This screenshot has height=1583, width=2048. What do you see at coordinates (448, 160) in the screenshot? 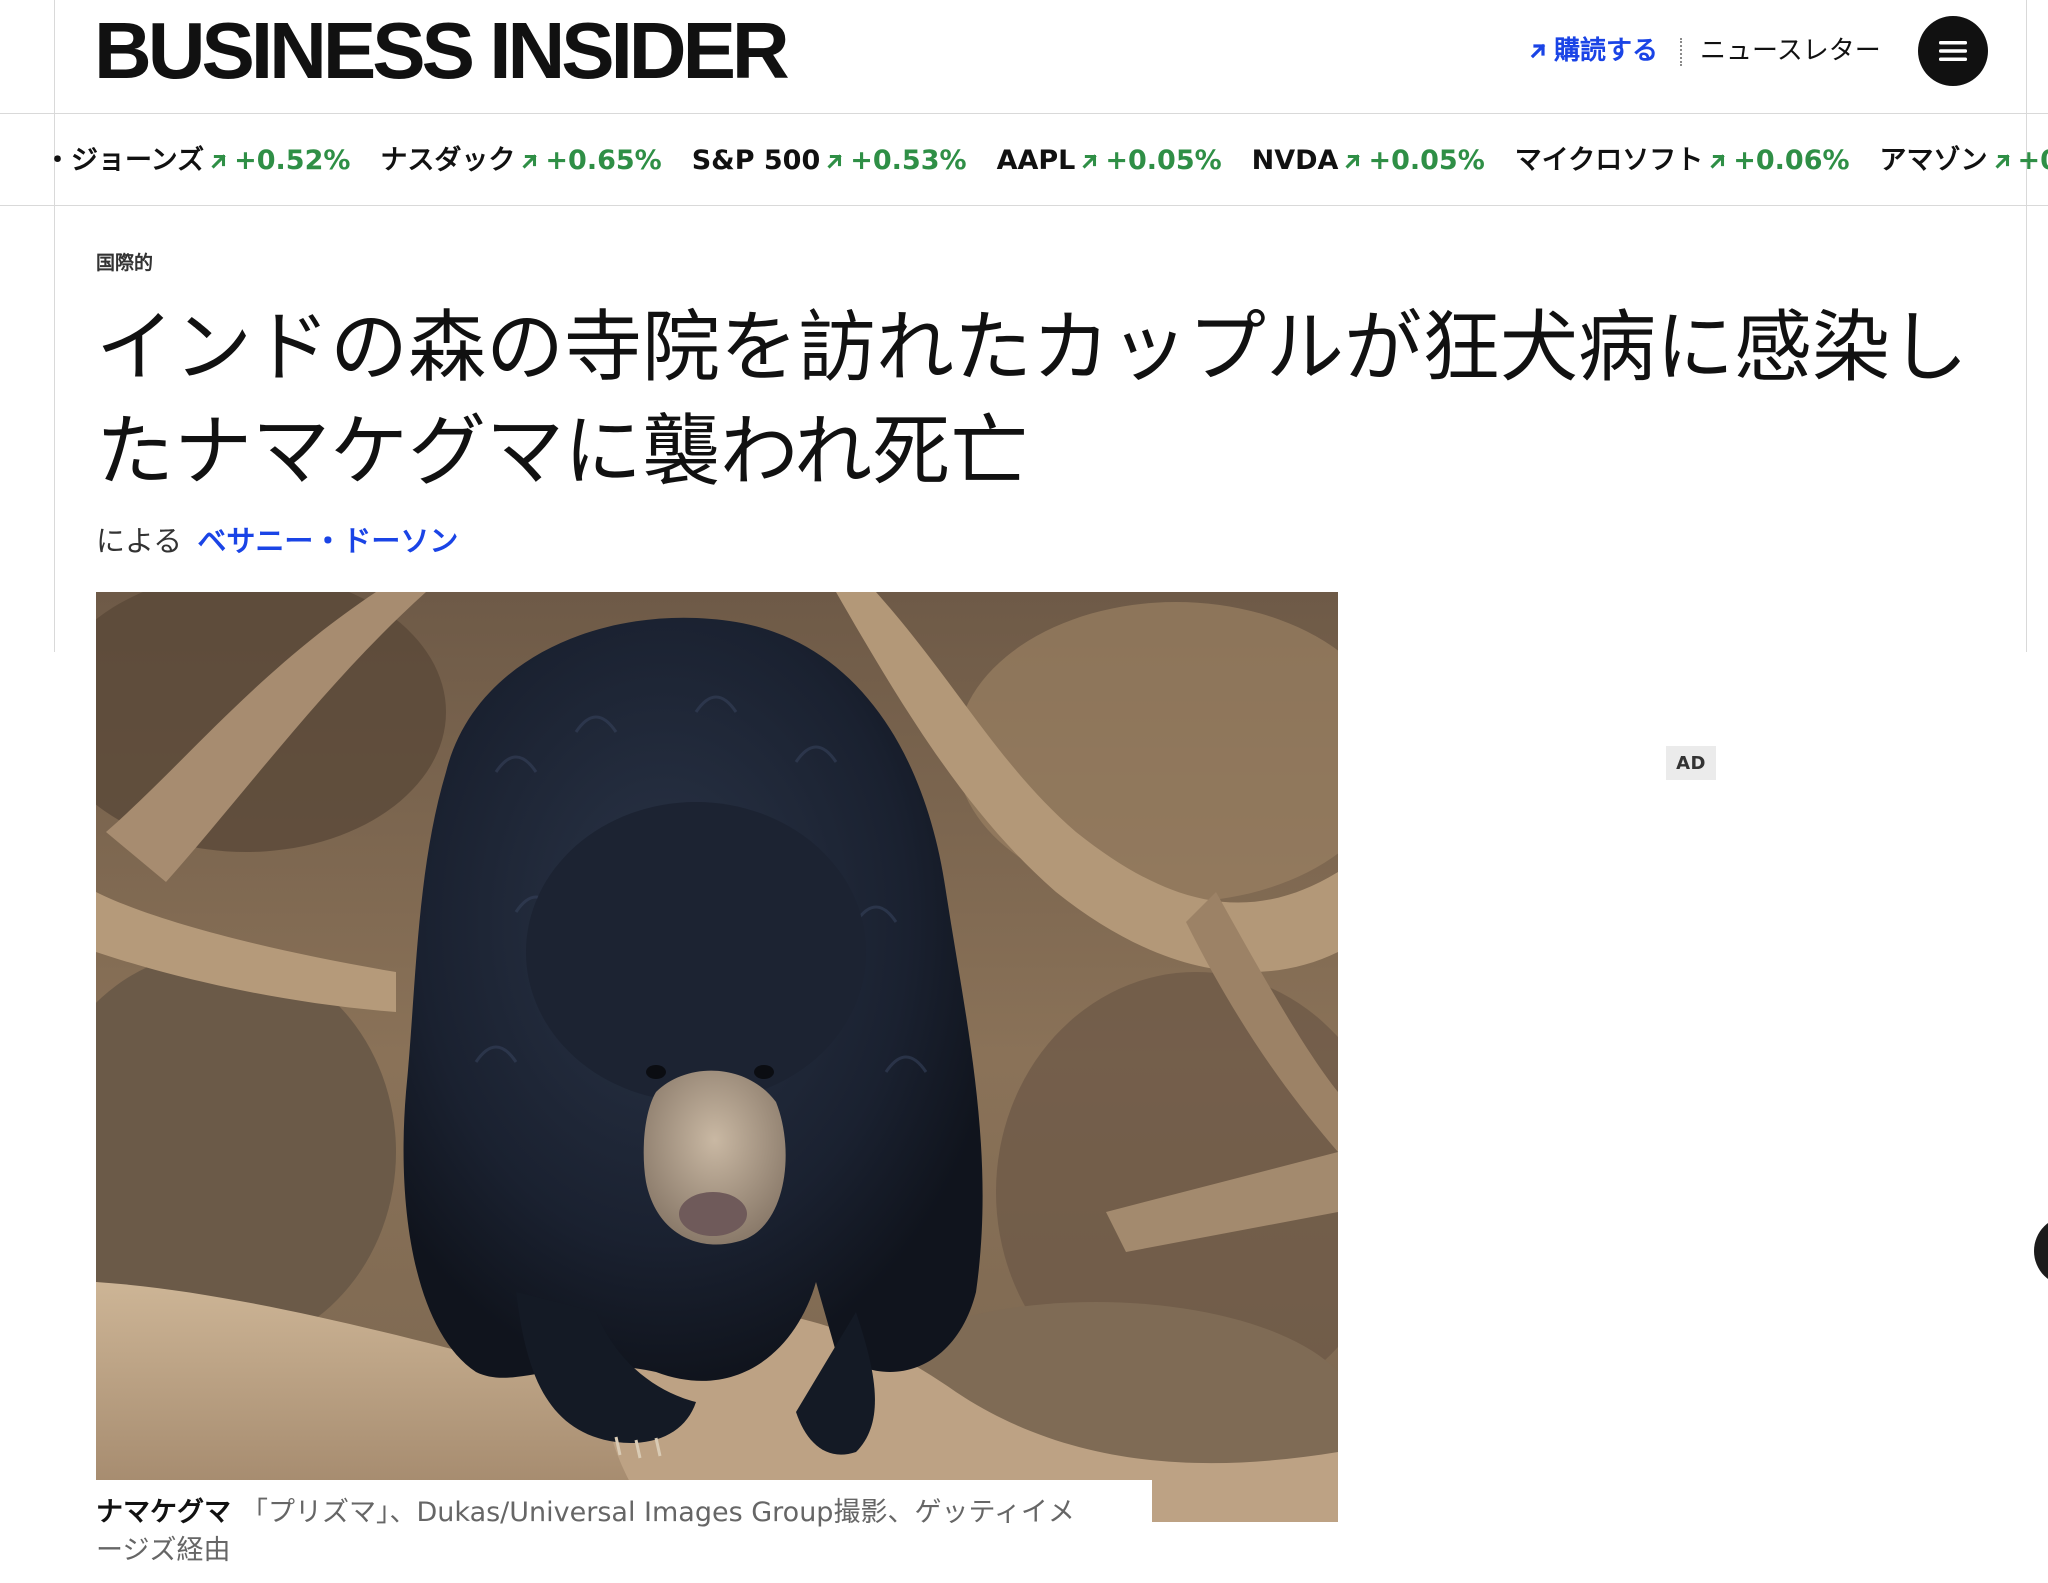
I see `ticker-name: ナスダック` at bounding box center [448, 160].